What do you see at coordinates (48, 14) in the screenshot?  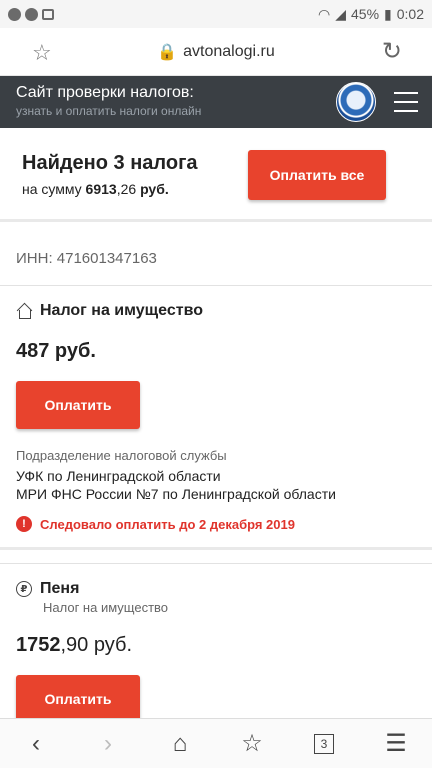 I see `gallery-icon` at bounding box center [48, 14].